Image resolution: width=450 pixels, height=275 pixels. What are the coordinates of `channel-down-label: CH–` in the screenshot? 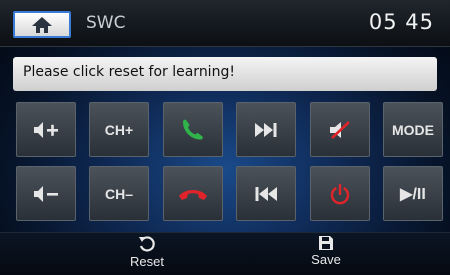 It's located at (118, 193).